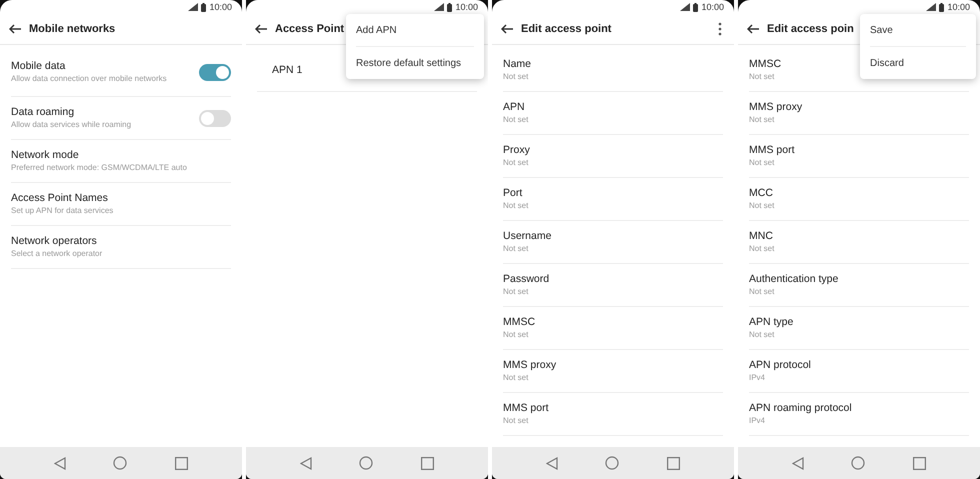  Describe the element at coordinates (800, 408) in the screenshot. I see `setting-title: APN roaming protocol` at that location.